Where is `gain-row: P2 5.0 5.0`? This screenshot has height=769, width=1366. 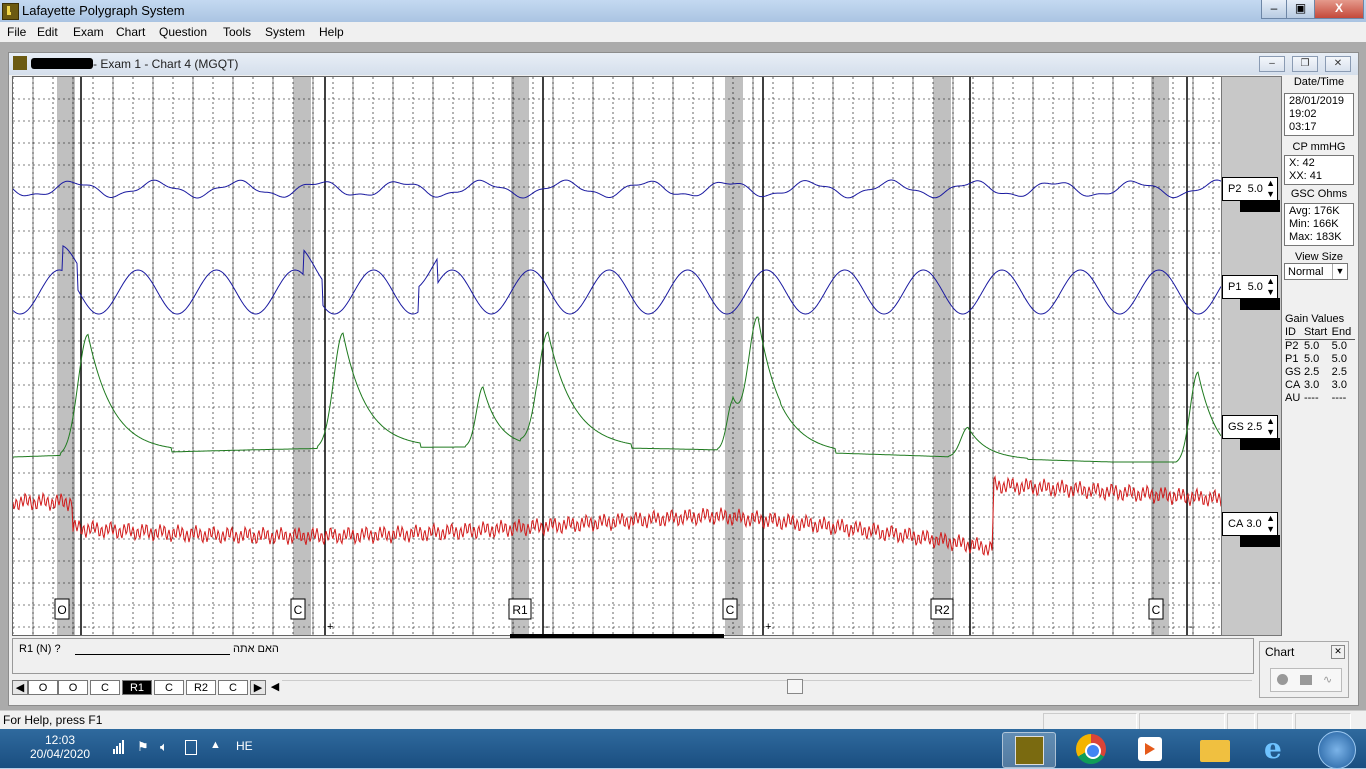
gain-row: P2 5.0 5.0 is located at coordinates (1320, 347).